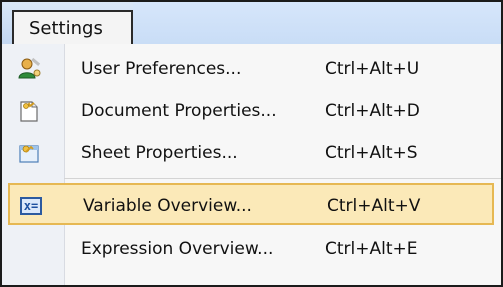 This screenshot has width=503, height=287. I want to click on menu-bar-background, so click(317, 23).